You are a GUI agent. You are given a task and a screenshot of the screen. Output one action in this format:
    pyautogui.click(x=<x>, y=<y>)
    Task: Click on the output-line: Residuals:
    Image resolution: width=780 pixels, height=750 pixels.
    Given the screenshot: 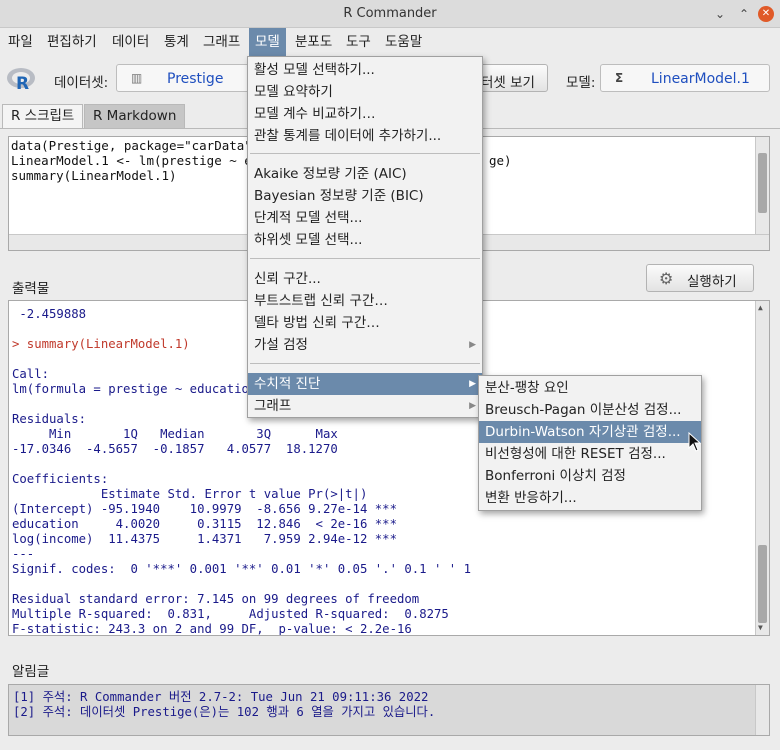 What is the action you would take?
    pyautogui.click(x=49, y=419)
    